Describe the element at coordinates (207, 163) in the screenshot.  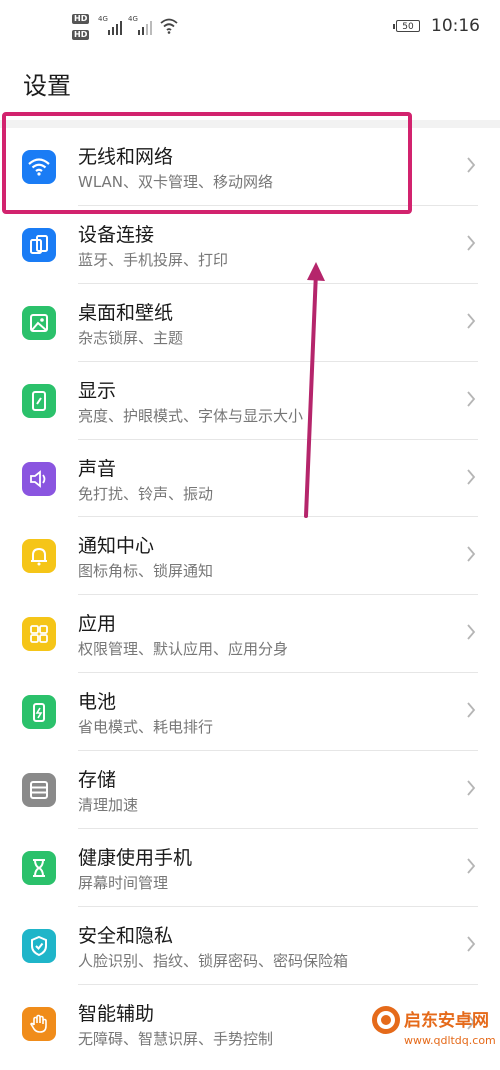
I see `highlight-box` at that location.